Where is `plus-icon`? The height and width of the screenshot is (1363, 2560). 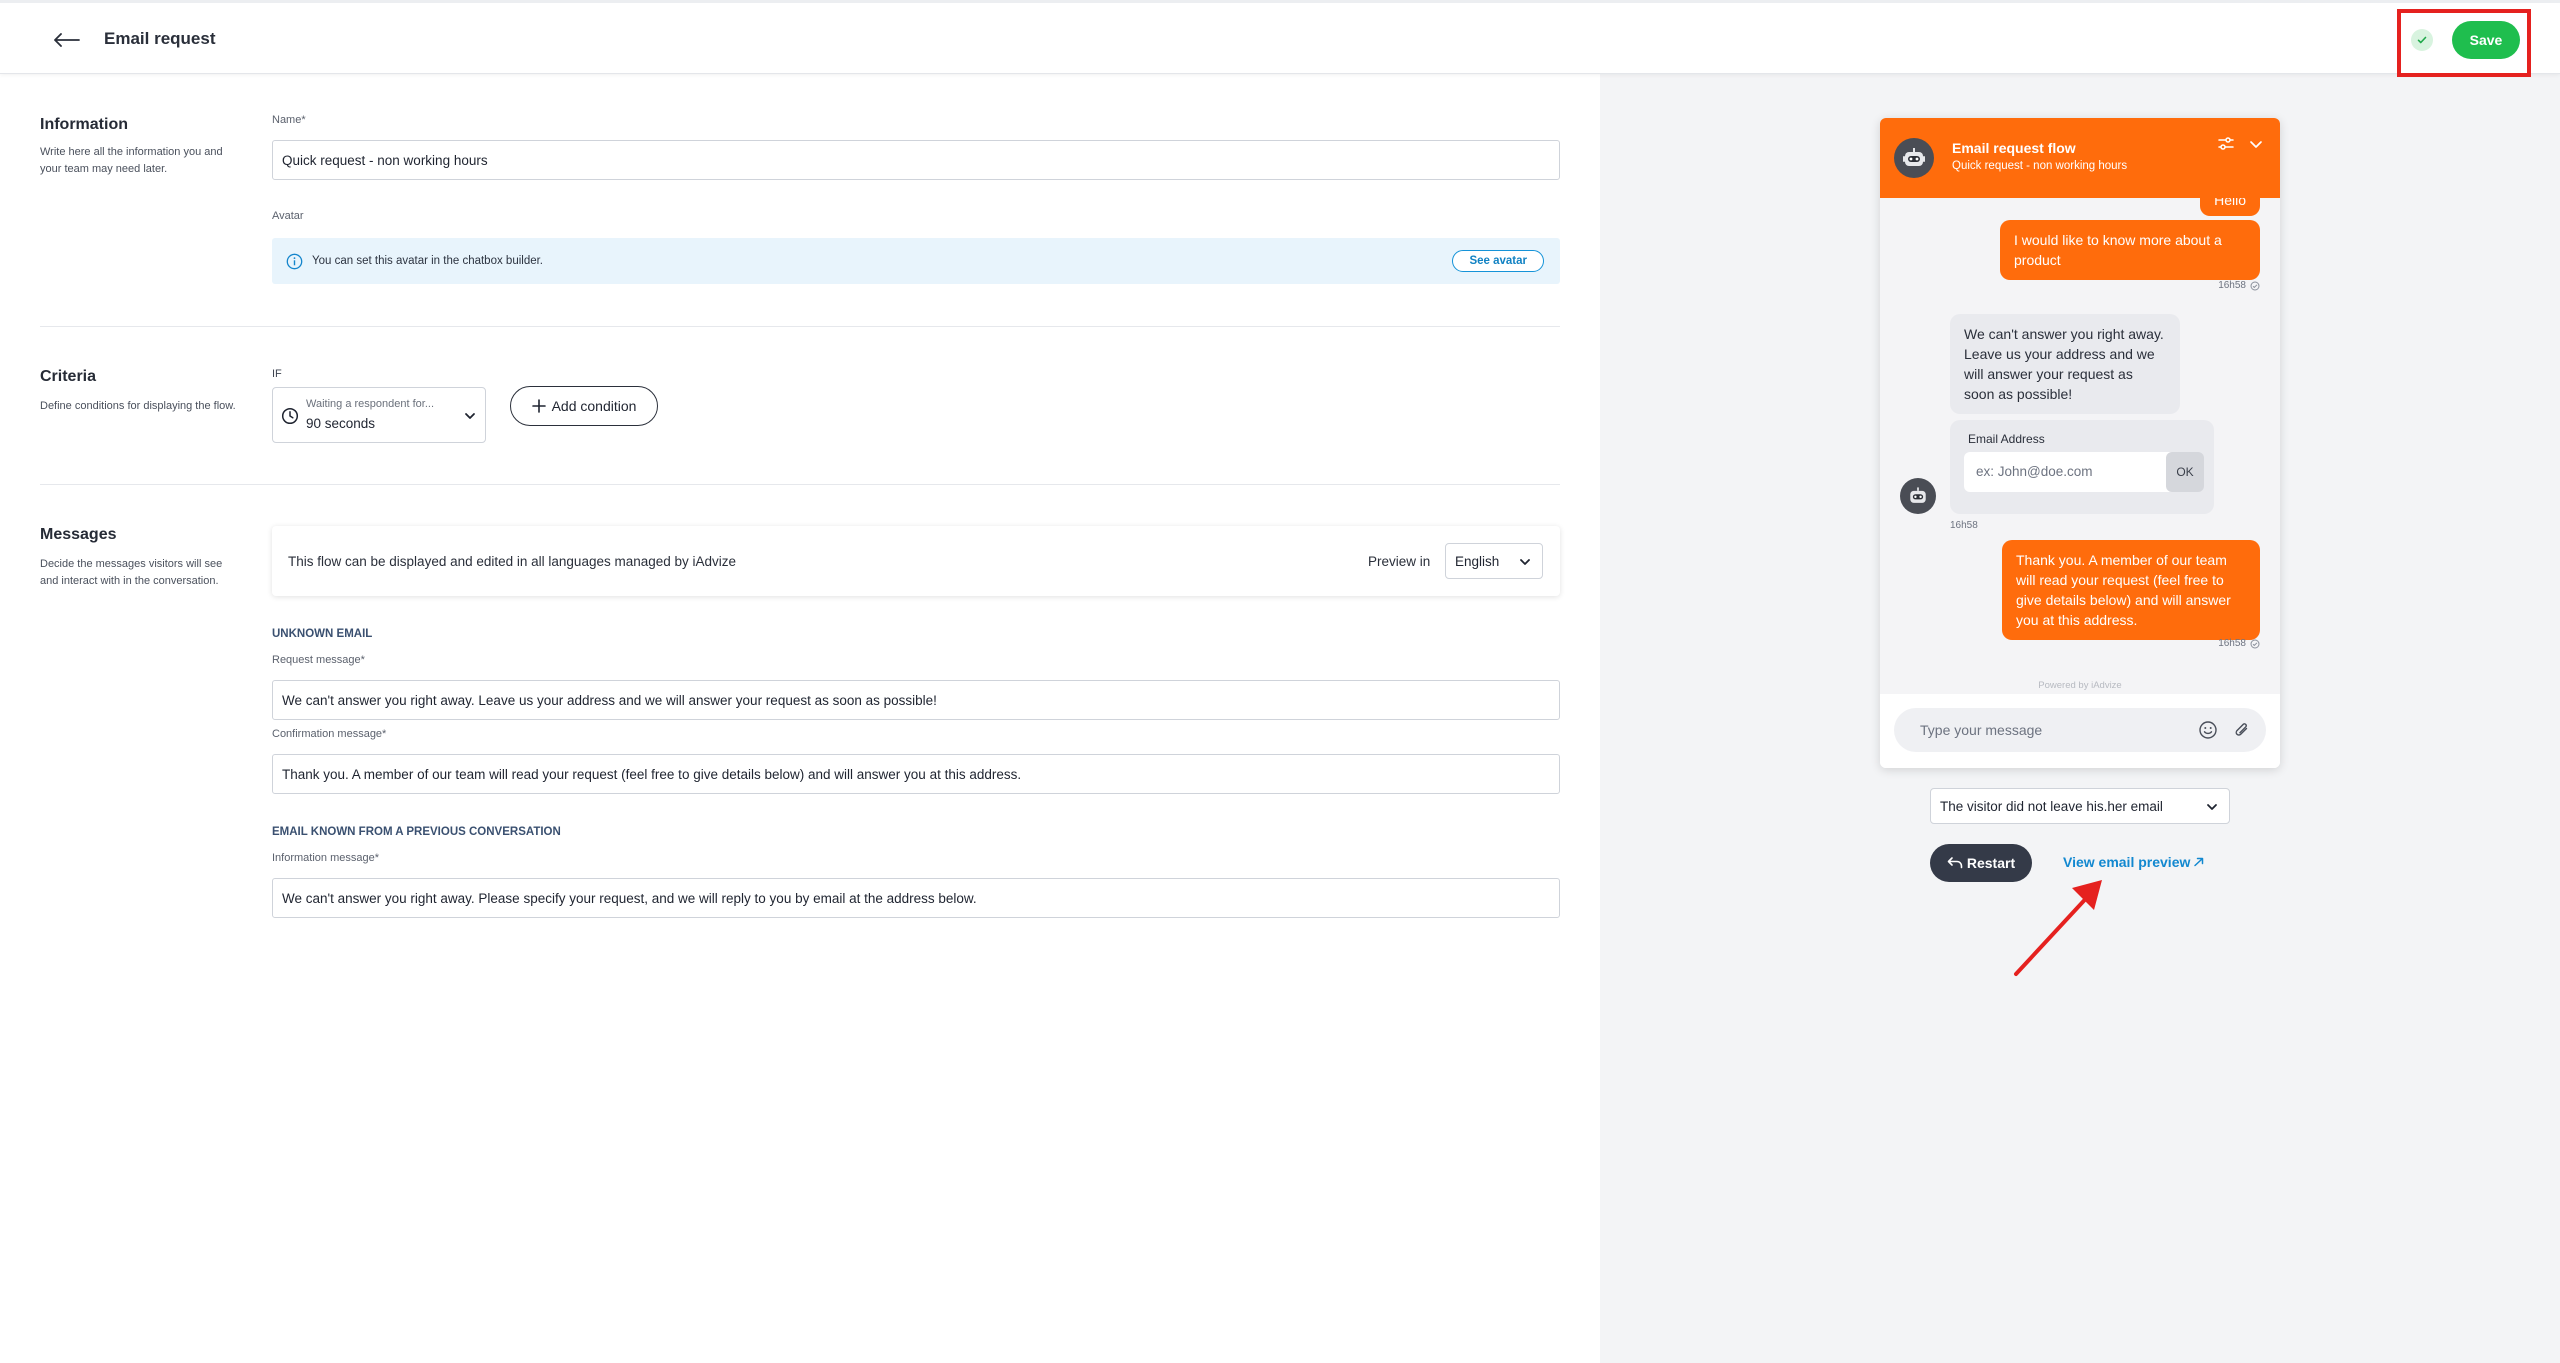
plus-icon is located at coordinates (538, 406).